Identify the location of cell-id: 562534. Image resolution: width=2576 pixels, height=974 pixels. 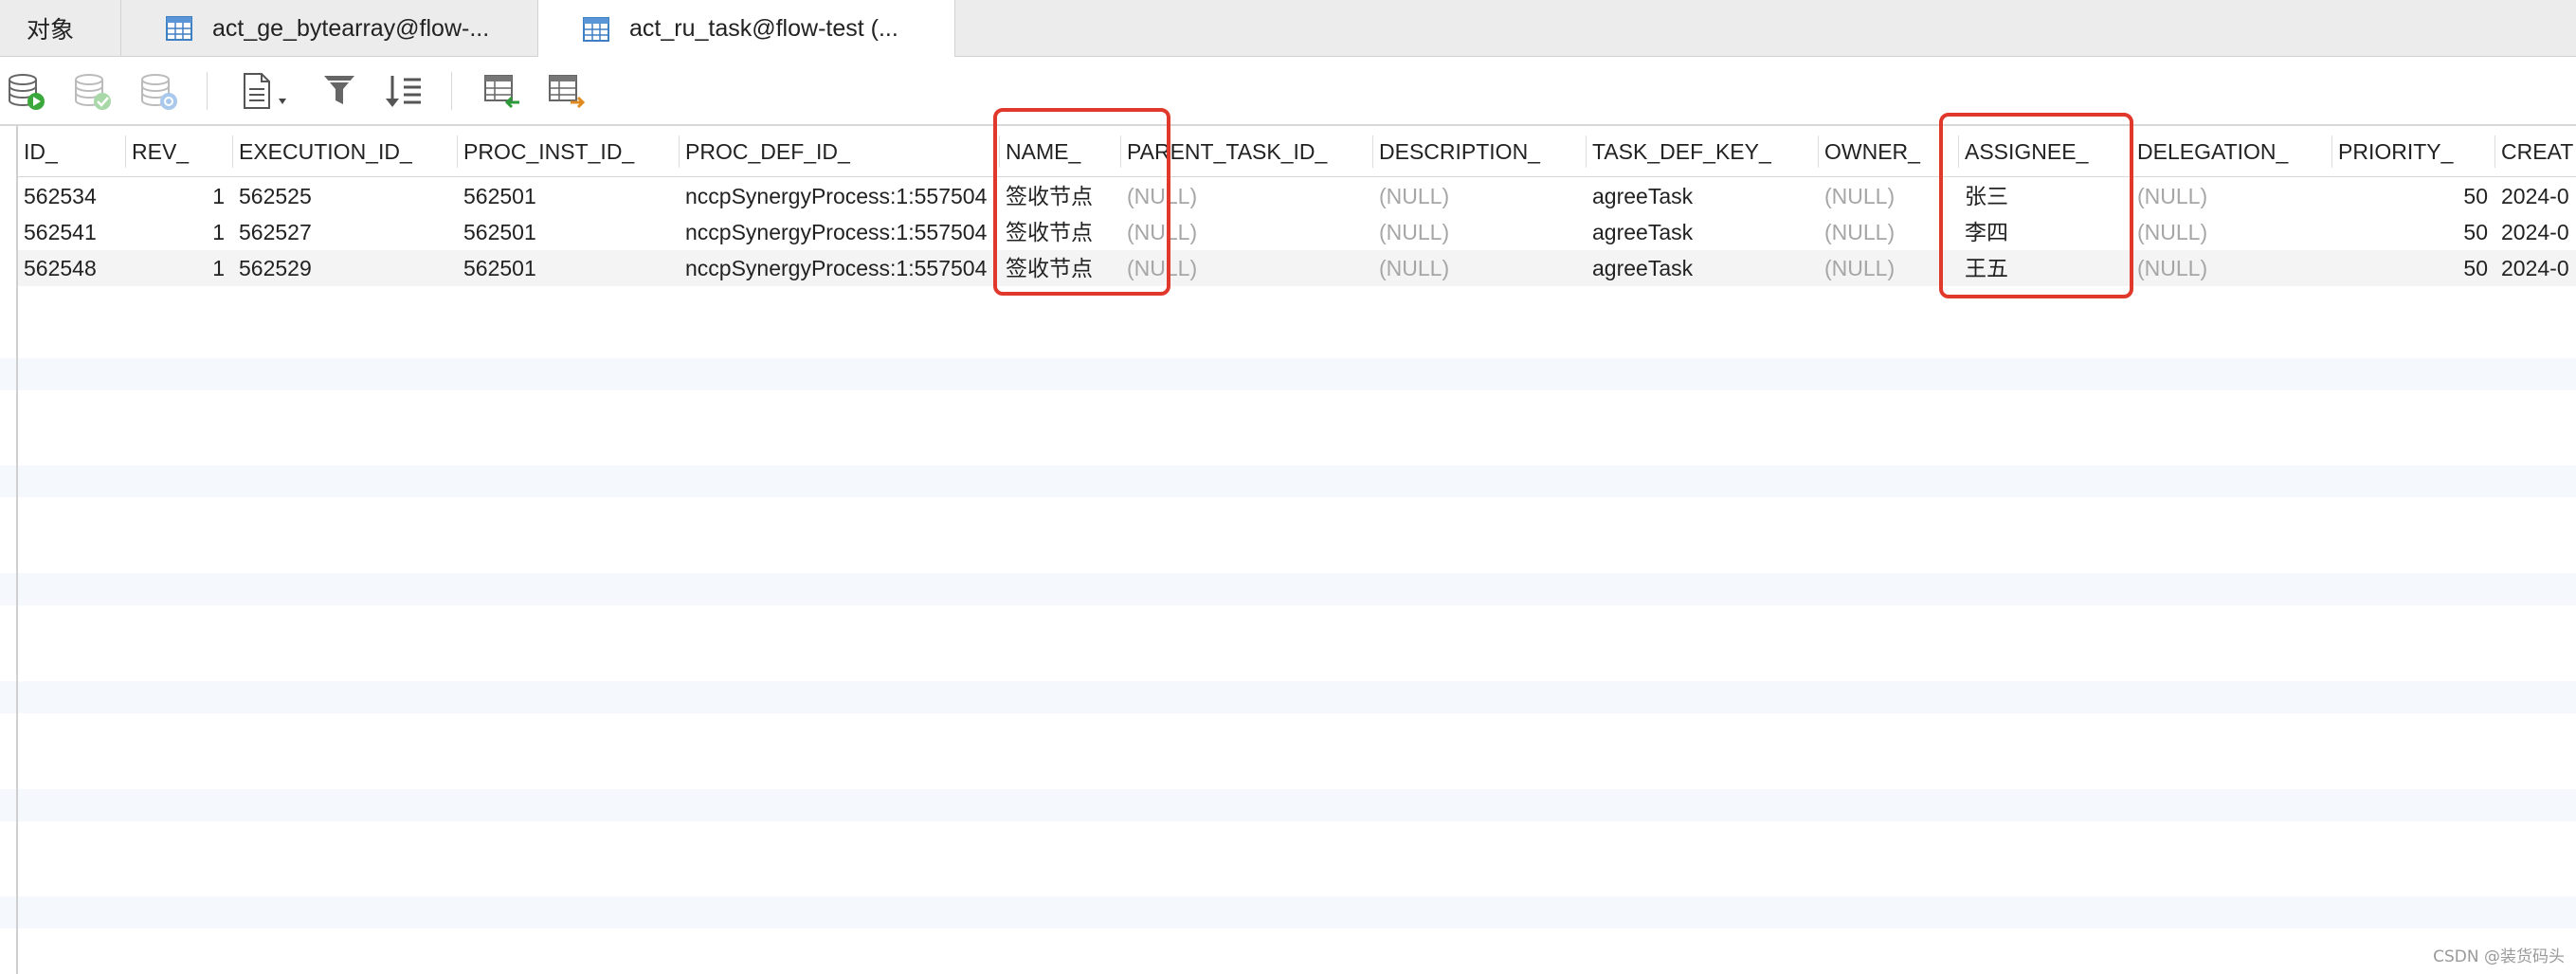
(69, 196).